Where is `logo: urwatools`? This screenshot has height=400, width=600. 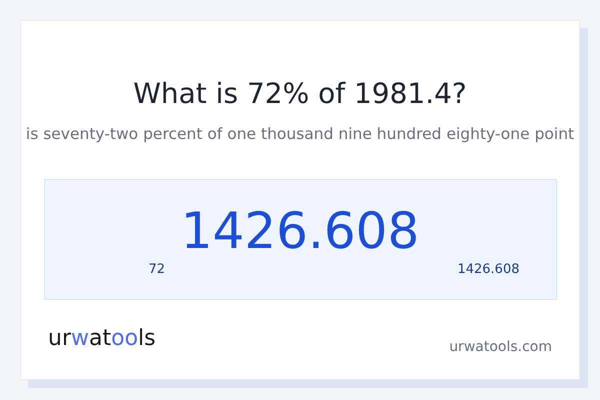
logo: urwatools is located at coordinates (102, 339).